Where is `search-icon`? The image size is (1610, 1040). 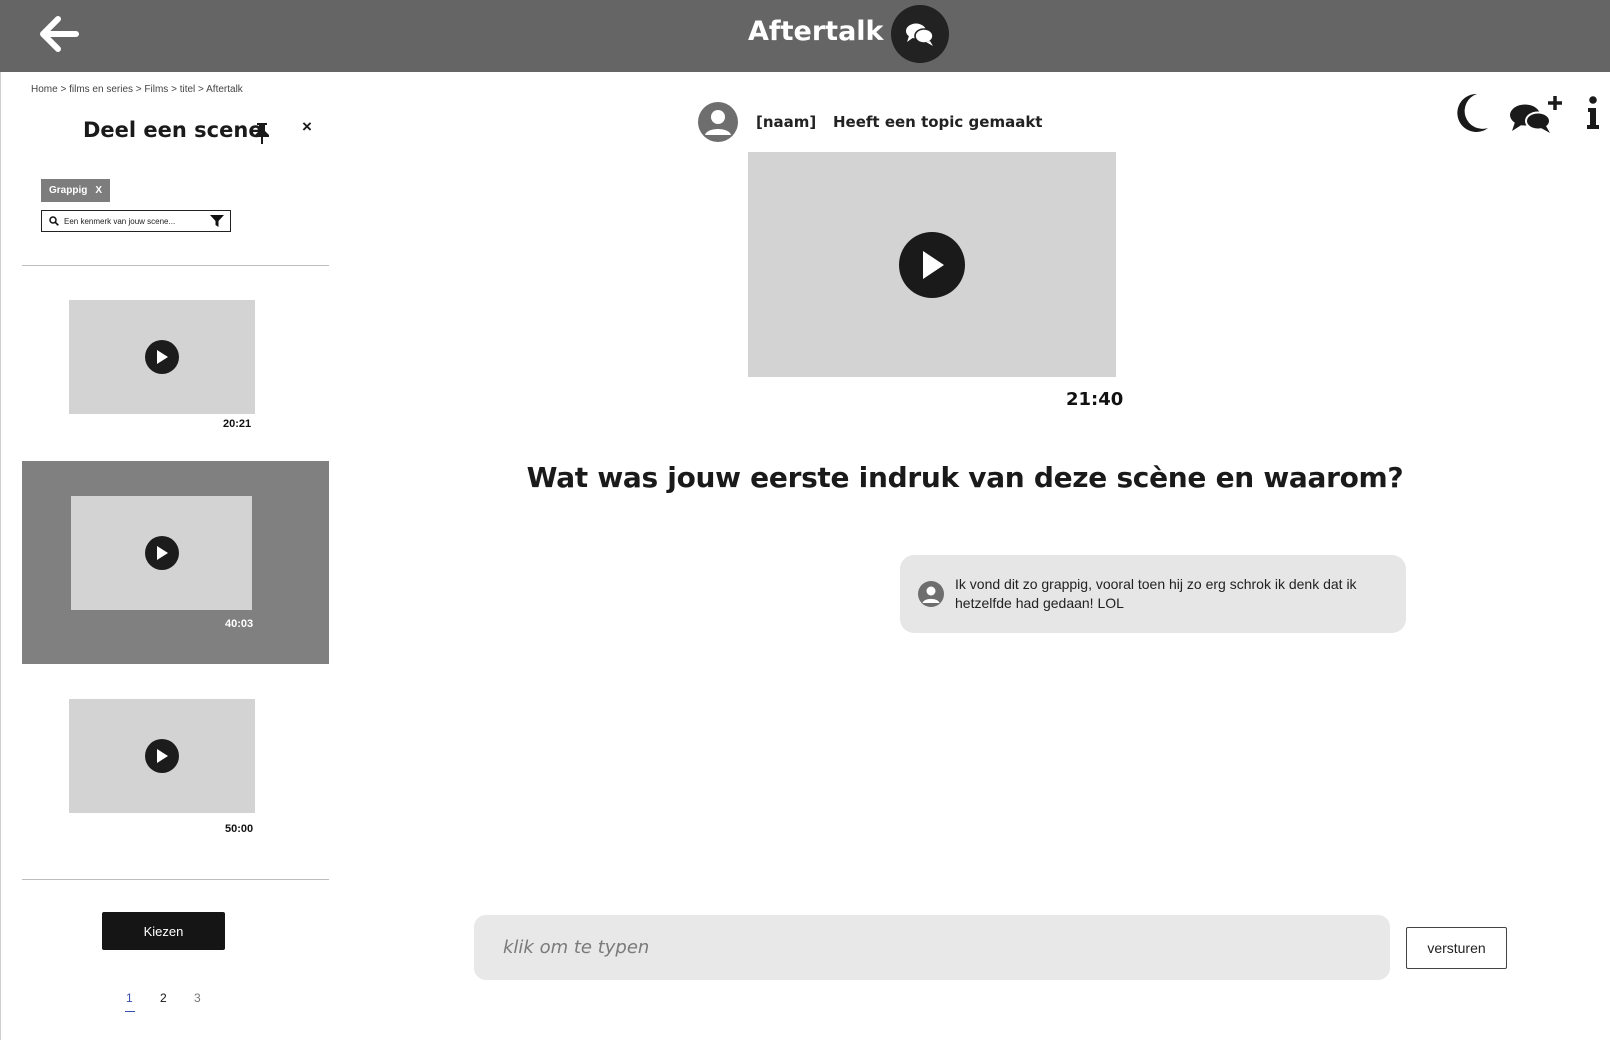 search-icon is located at coordinates (54, 221).